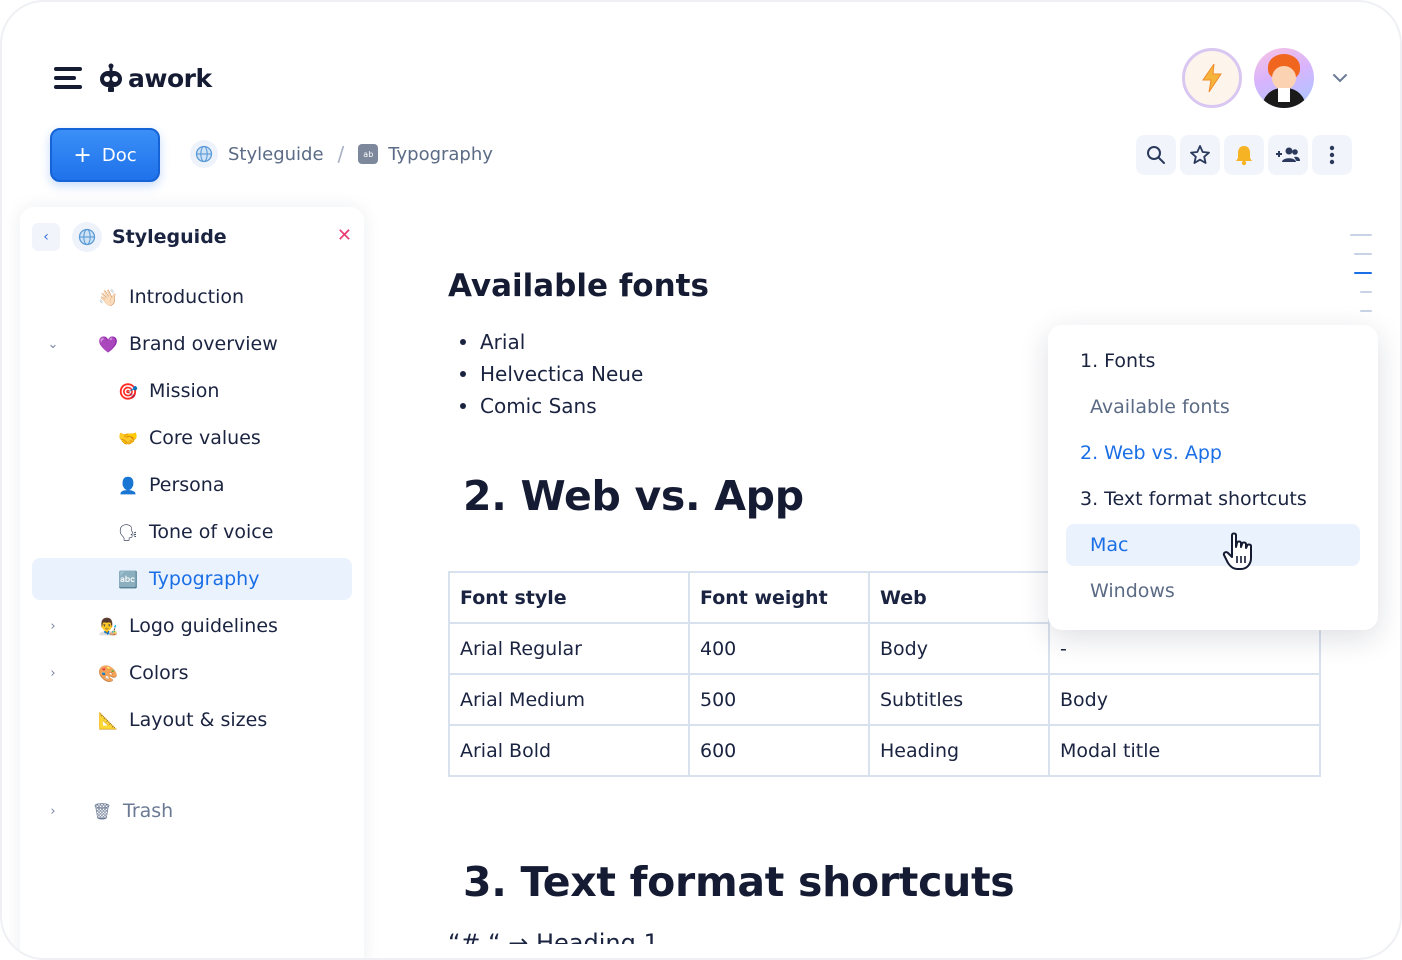 The height and width of the screenshot is (960, 1402). What do you see at coordinates (203, 626) in the screenshot?
I see `sidebar-item-label: Logo guidelines` at bounding box center [203, 626].